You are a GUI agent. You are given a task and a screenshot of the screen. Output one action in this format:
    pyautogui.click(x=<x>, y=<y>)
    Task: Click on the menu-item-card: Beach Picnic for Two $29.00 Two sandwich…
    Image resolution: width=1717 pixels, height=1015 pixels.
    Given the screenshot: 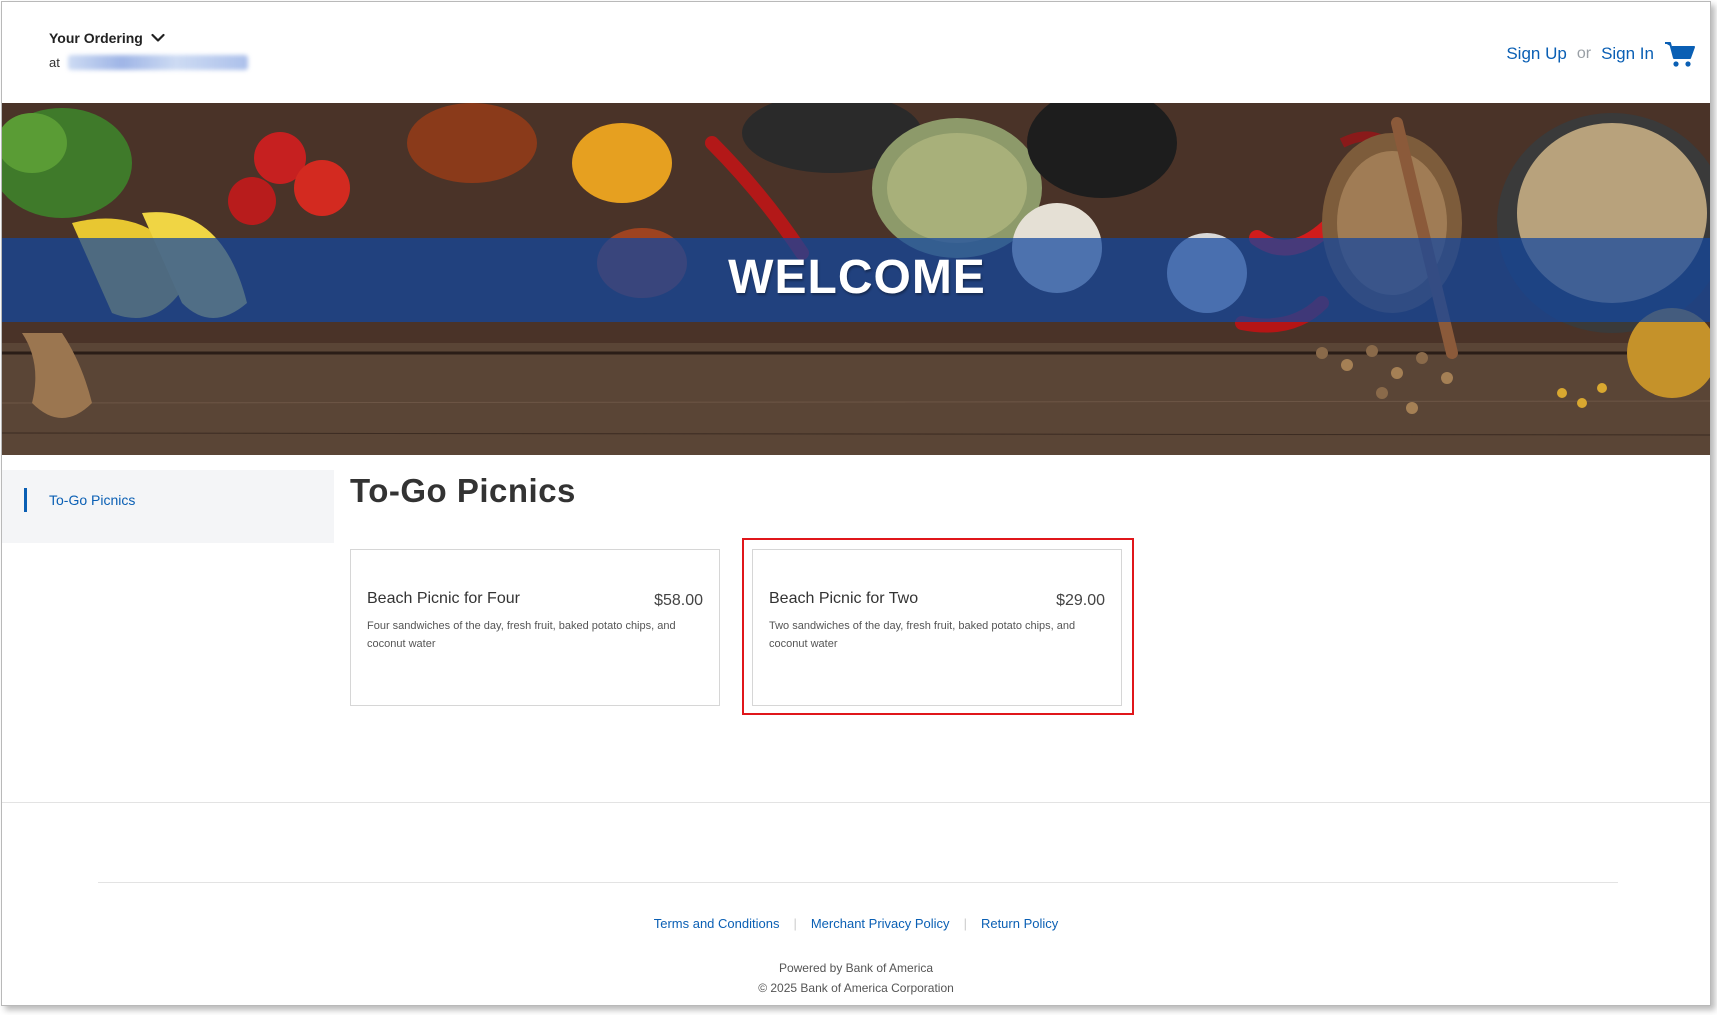 What is the action you would take?
    pyautogui.click(x=937, y=627)
    